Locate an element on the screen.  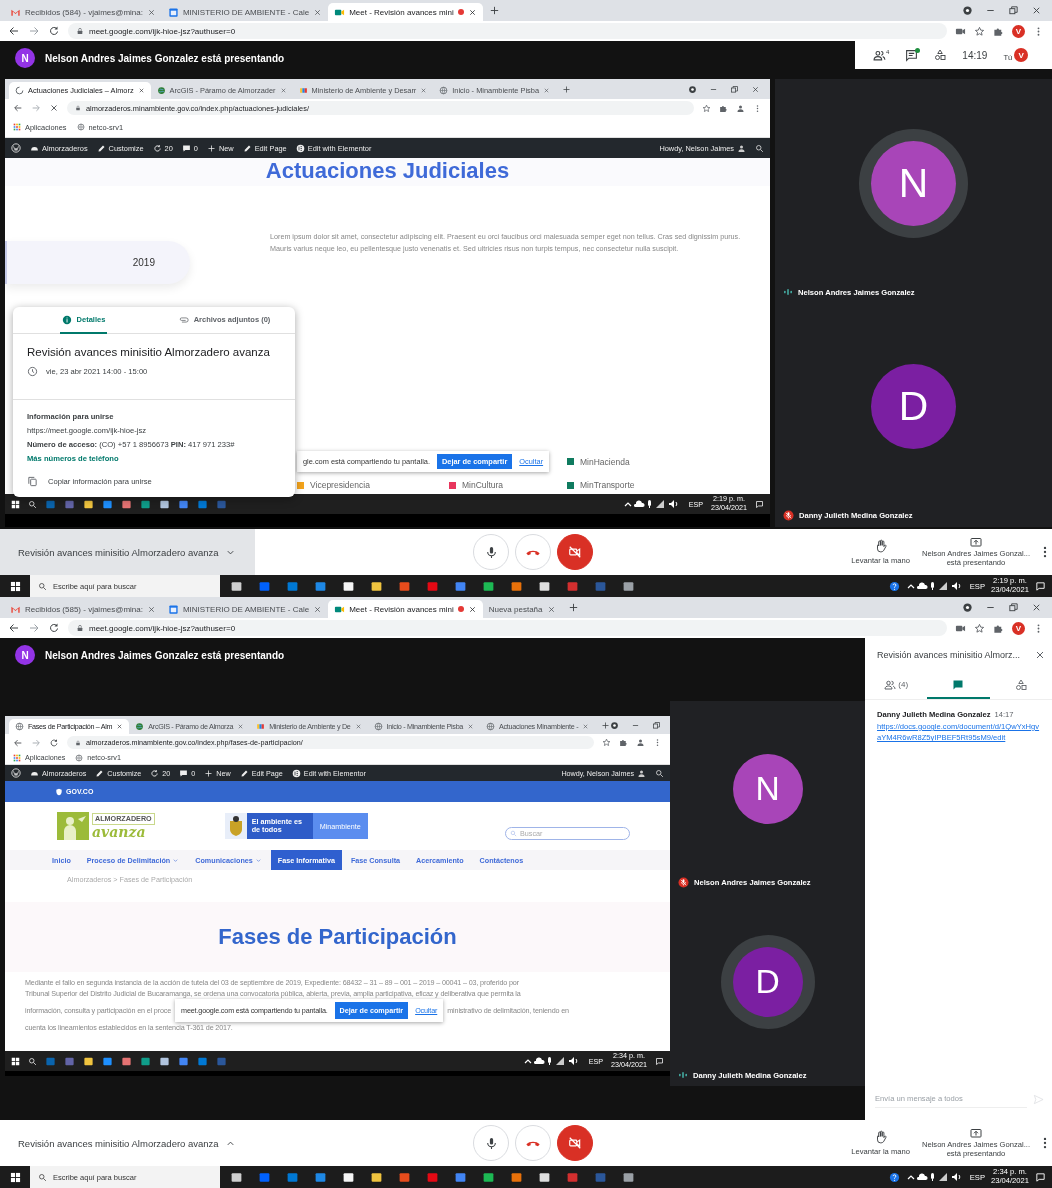
browser-tab: Recibidos (584) - vjaimes@mina: is located at coordinates (83, 12).